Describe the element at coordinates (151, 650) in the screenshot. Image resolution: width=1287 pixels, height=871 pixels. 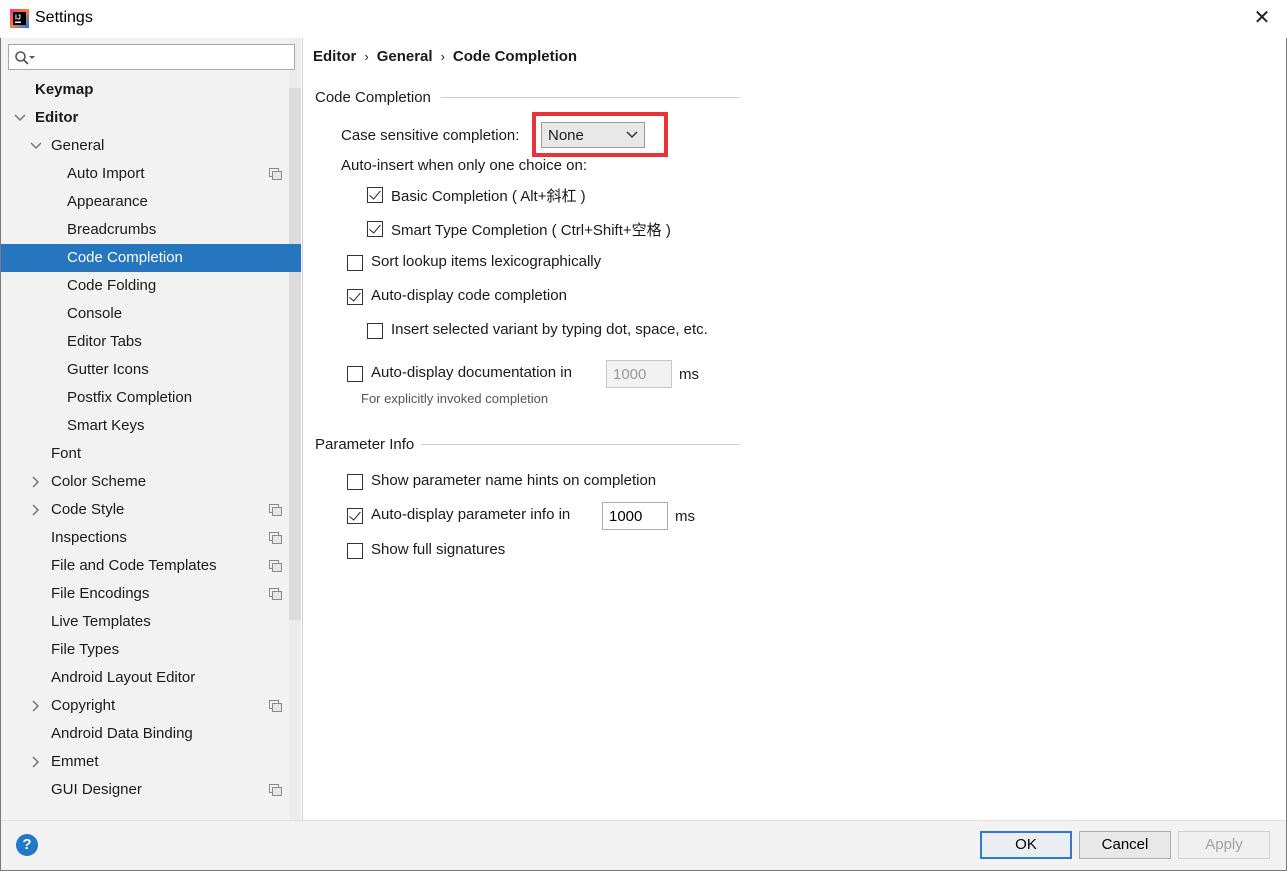
I see `sidebar-item-file-types: File Types` at that location.